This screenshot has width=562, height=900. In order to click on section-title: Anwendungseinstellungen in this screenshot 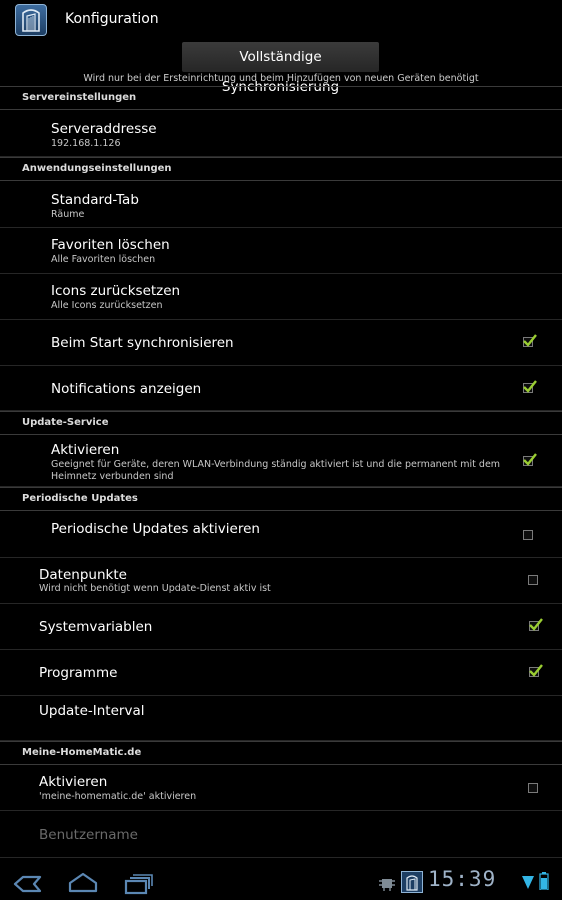, I will do `click(97, 168)`.